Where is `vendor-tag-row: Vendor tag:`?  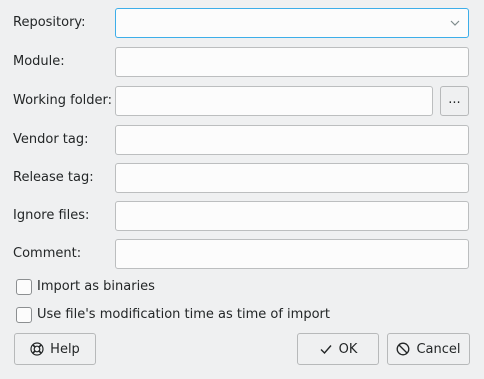 vendor-tag-row: Vendor tag: is located at coordinates (242, 140).